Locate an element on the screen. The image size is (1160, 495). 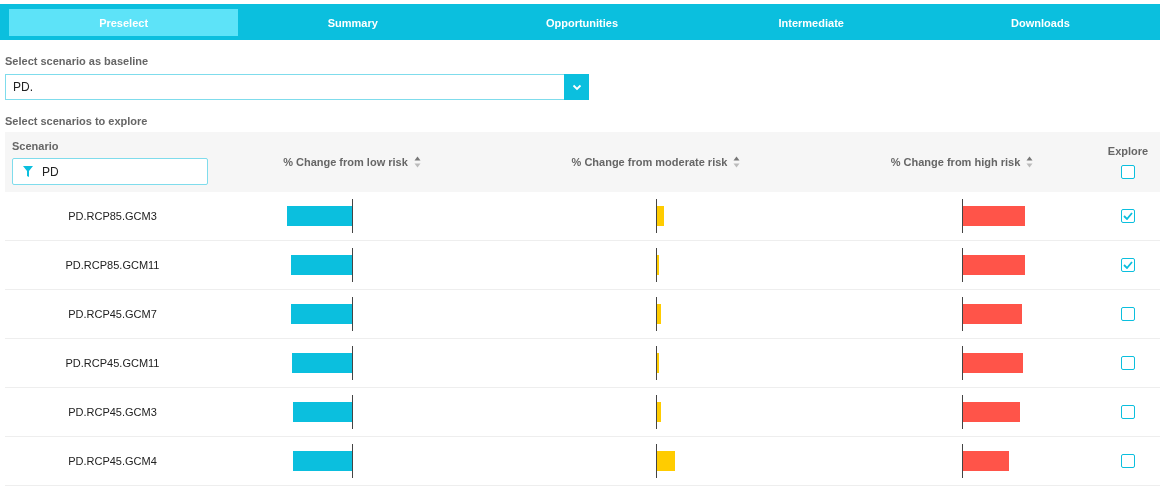
baseline-dropdown: PD. is located at coordinates (297, 87).